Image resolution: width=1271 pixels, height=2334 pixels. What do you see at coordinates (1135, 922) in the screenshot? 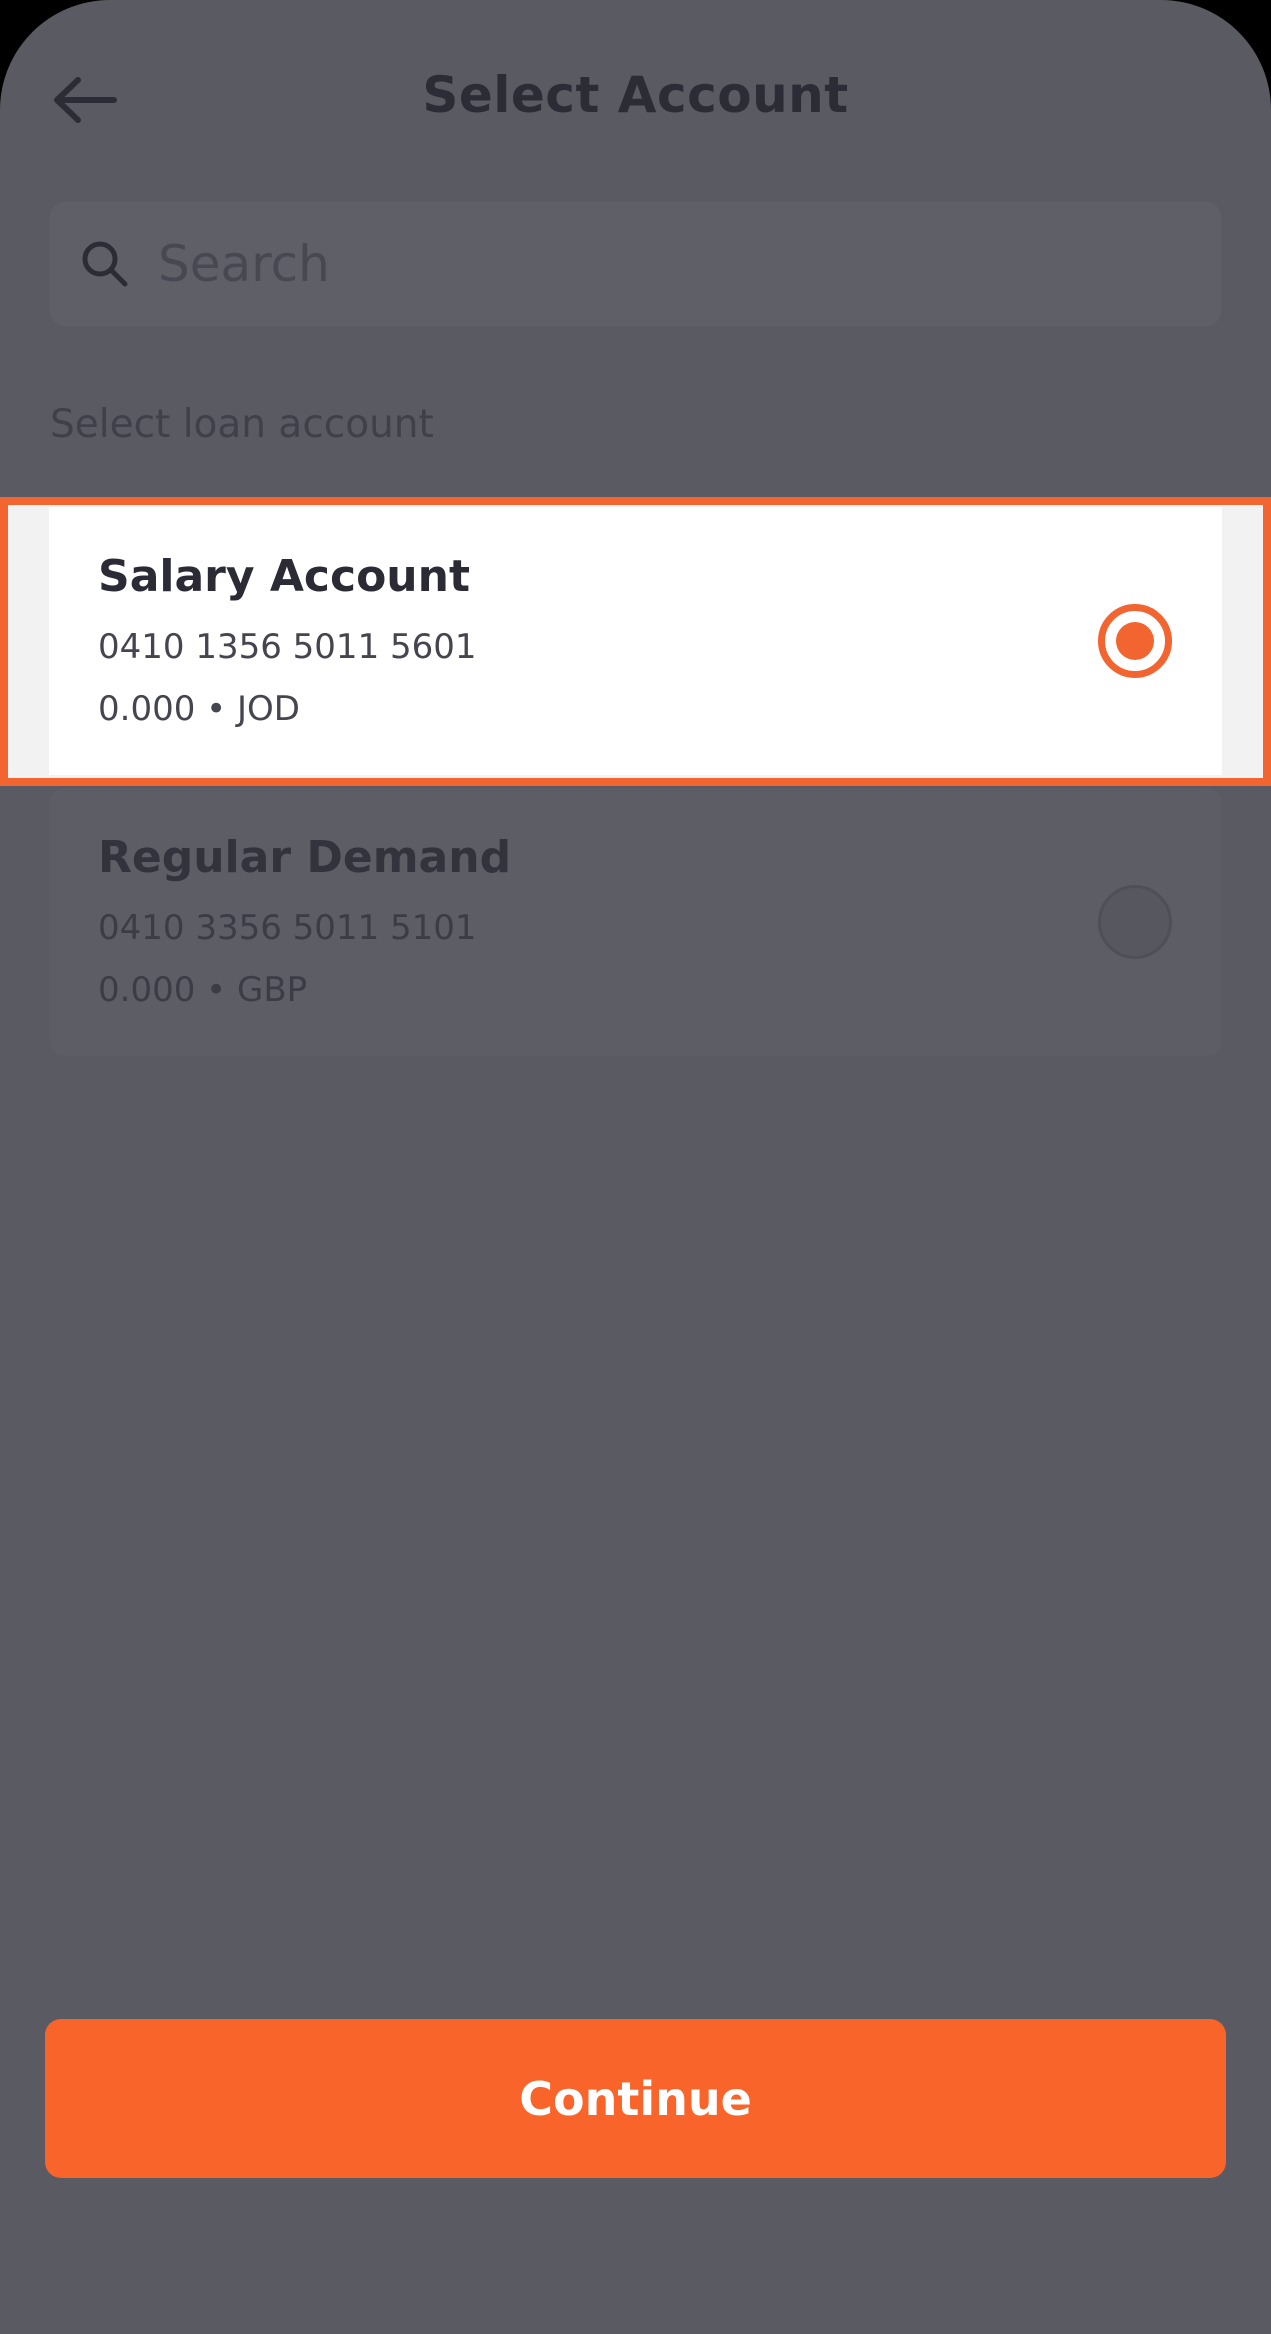
I see `account-radio-unselected` at bounding box center [1135, 922].